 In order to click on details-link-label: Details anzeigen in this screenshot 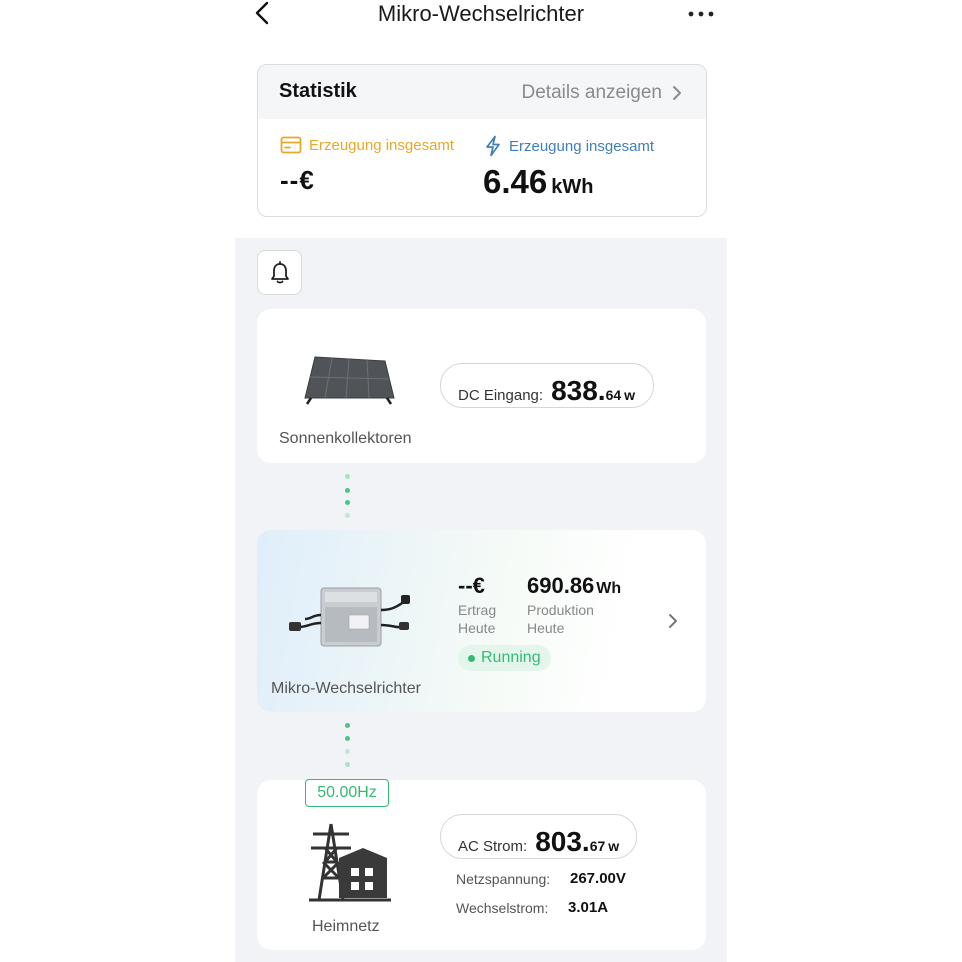, I will do `click(591, 92)`.